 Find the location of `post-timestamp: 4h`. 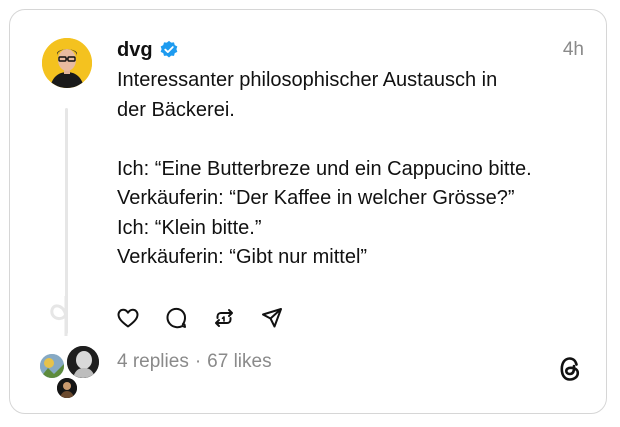

post-timestamp: 4h is located at coordinates (573, 49).